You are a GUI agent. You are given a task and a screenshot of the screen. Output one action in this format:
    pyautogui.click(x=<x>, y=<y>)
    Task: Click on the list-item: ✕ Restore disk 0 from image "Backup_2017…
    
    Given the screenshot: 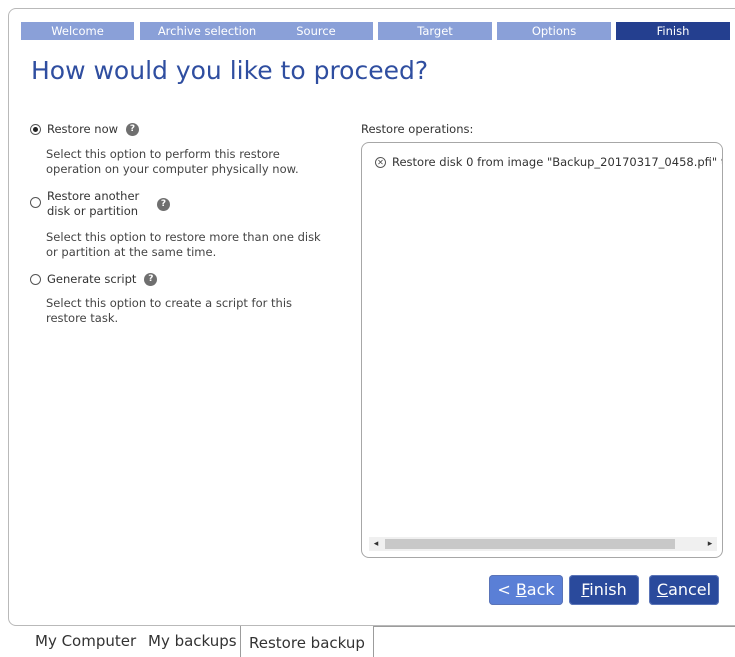 What is the action you would take?
    pyautogui.click(x=548, y=162)
    